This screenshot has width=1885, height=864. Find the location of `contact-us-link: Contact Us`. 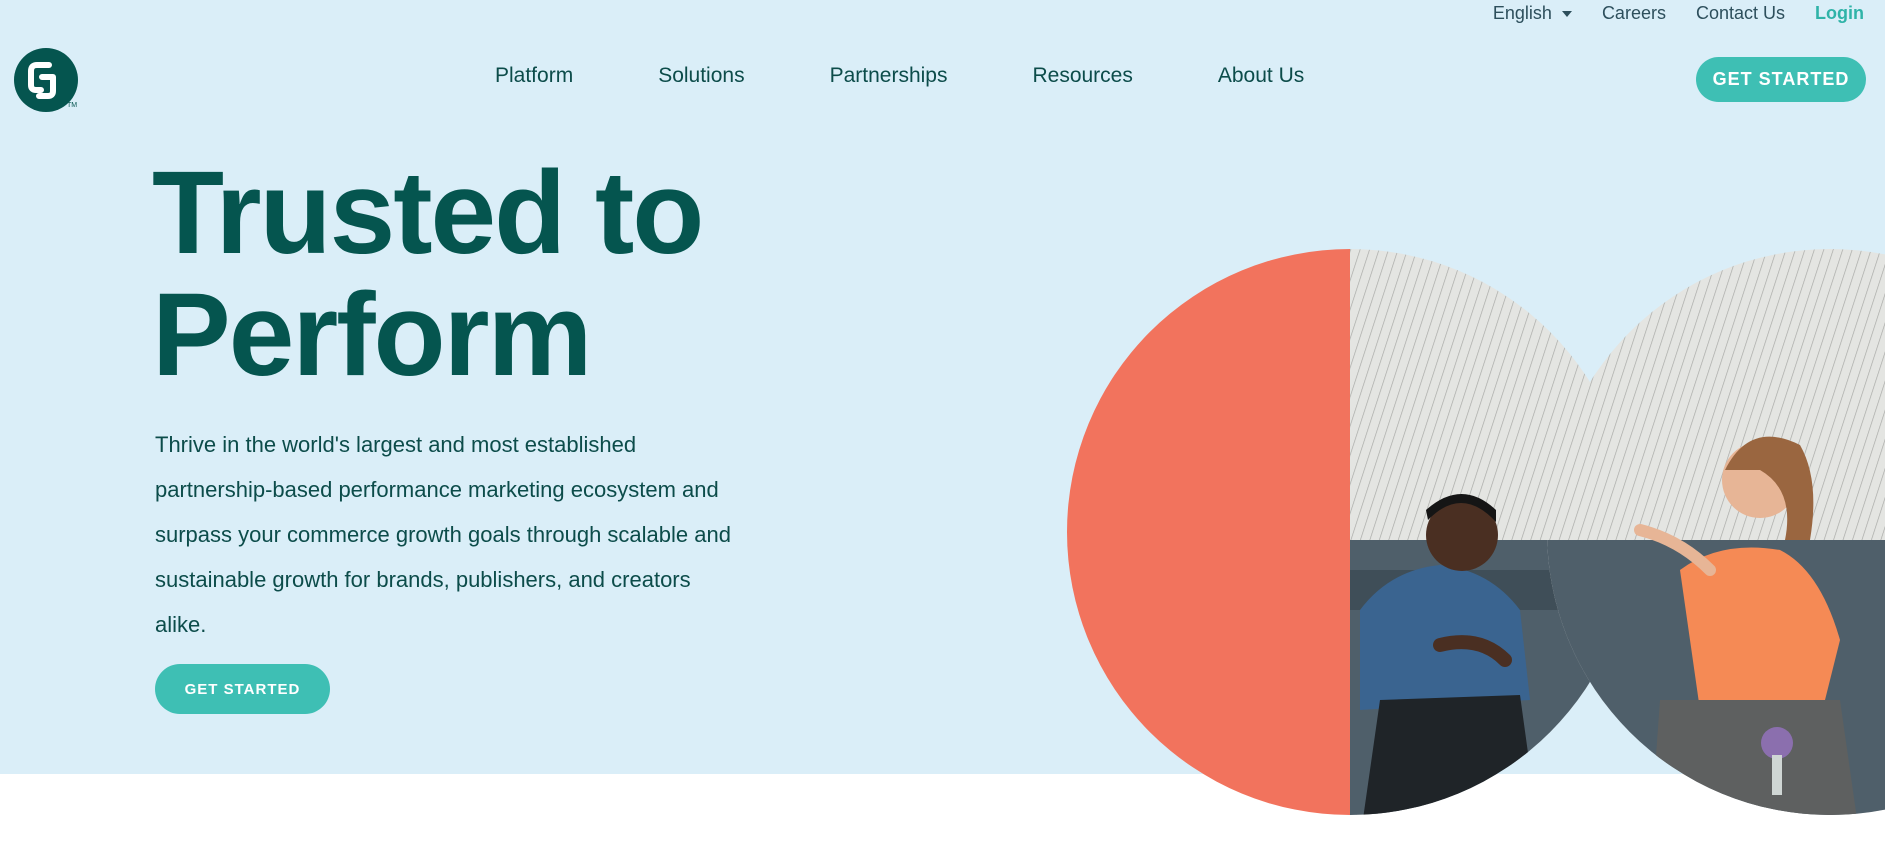

contact-us-link: Contact Us is located at coordinates (1740, 13).